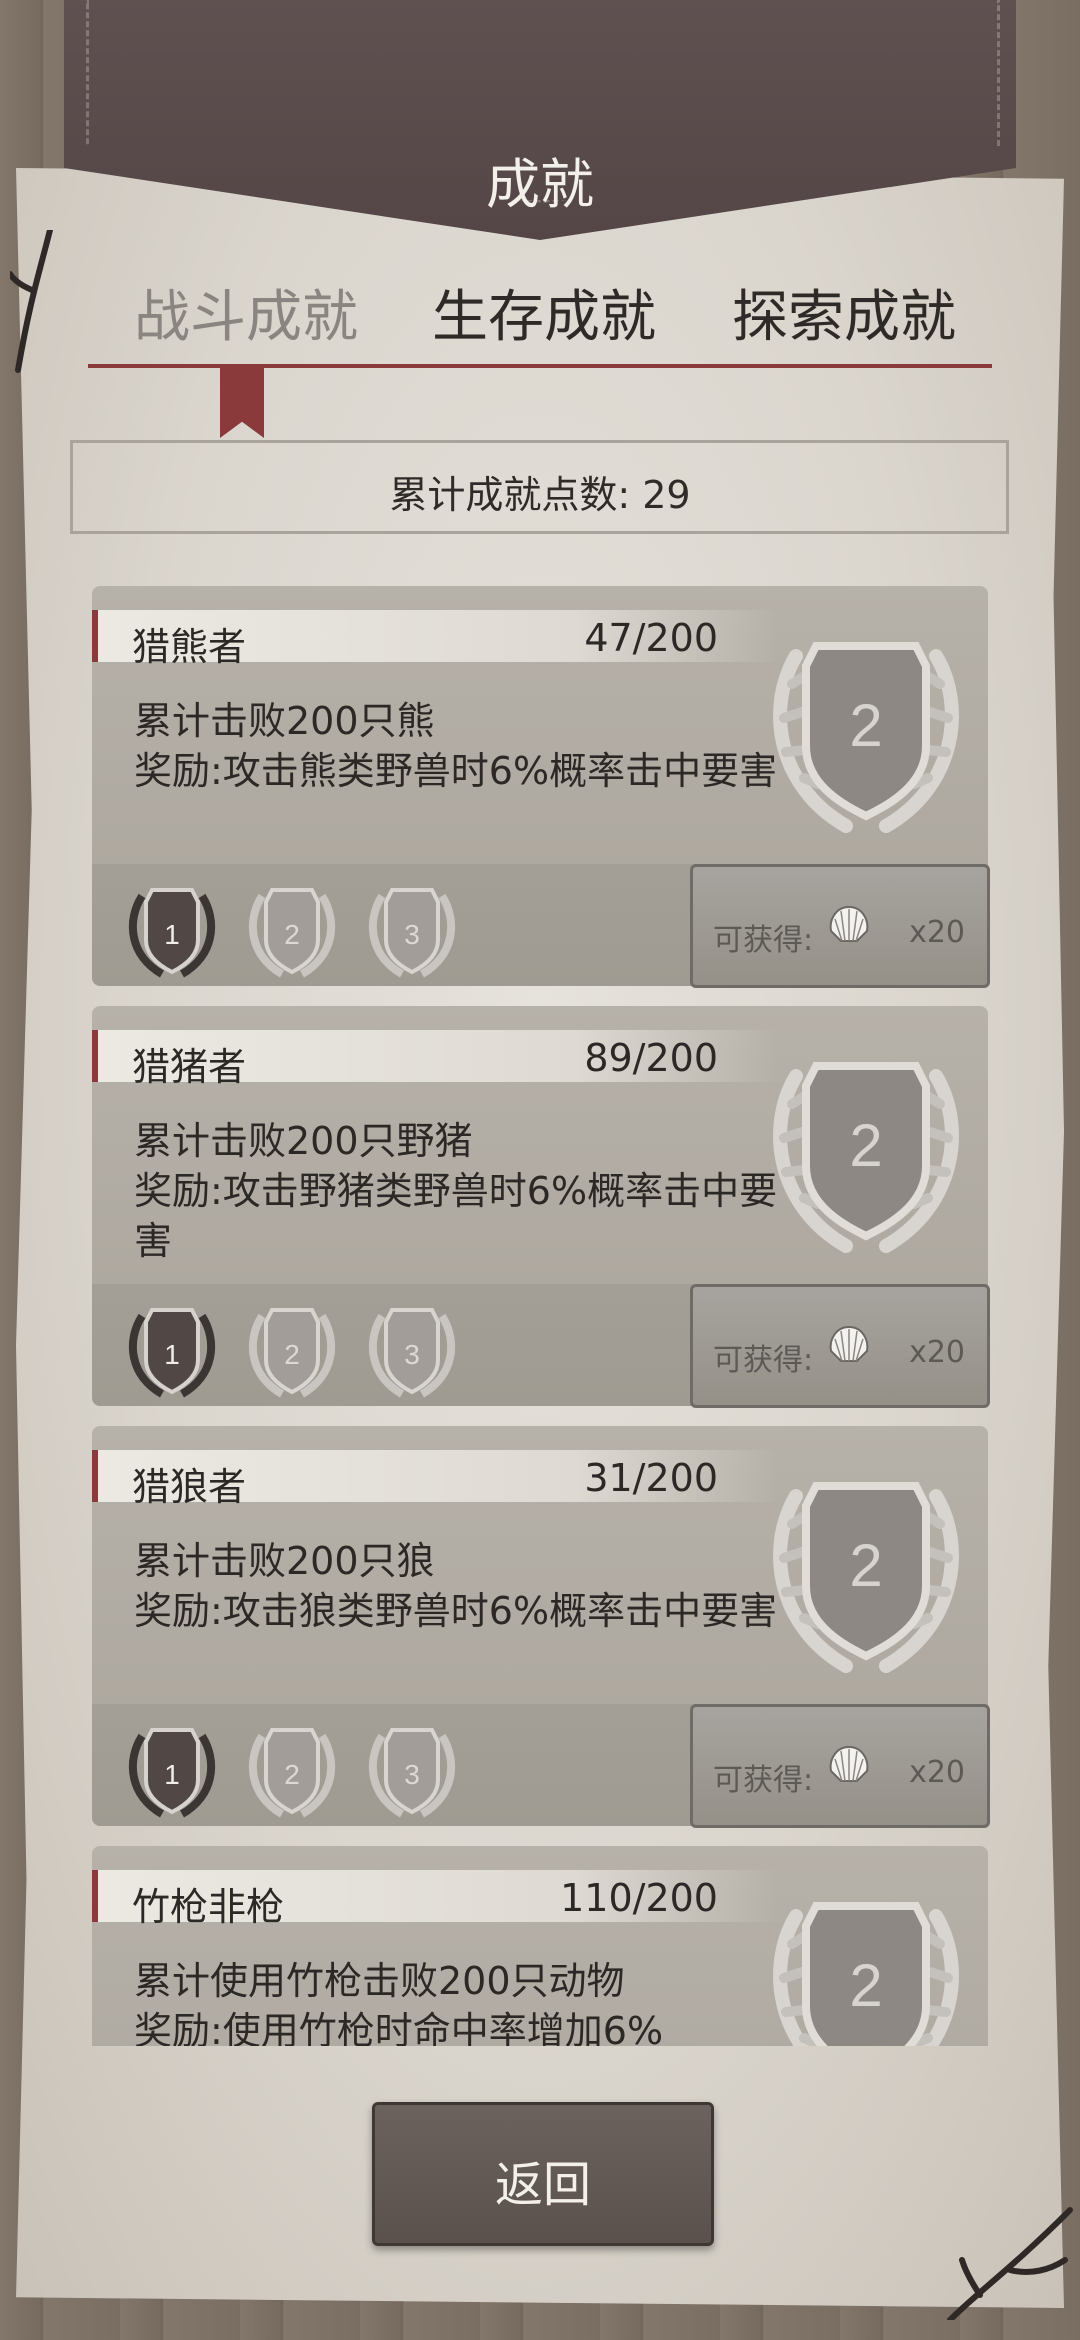 This screenshot has width=1080, height=2340. I want to click on tab-combat: 战斗成就, so click(246, 312).